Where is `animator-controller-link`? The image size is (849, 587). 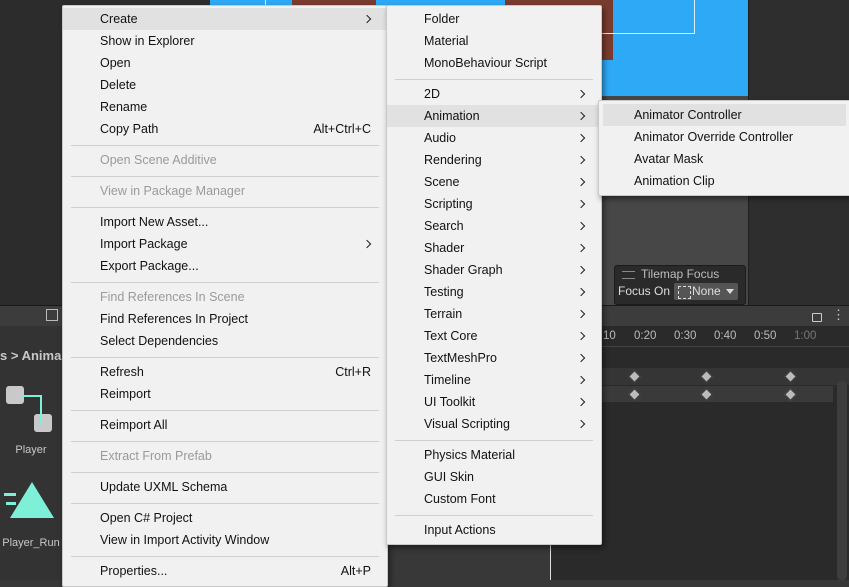 animator-controller-link is located at coordinates (32, 410).